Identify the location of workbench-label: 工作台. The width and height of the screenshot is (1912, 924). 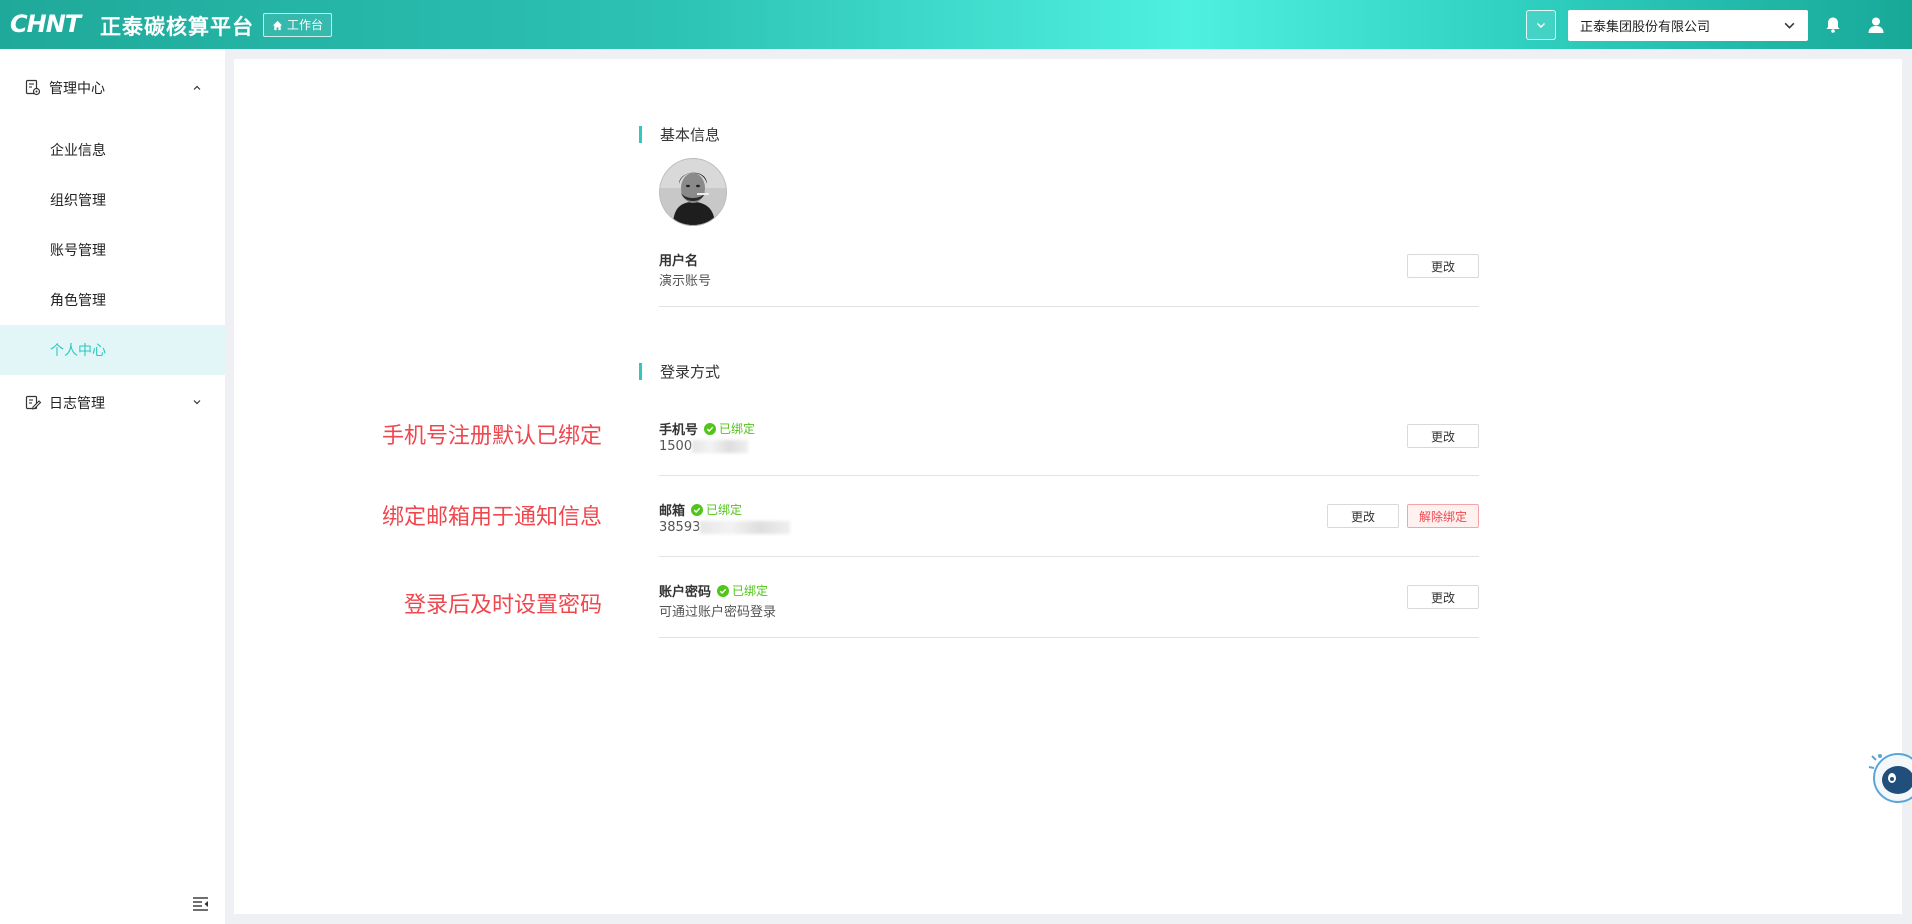
(305, 25).